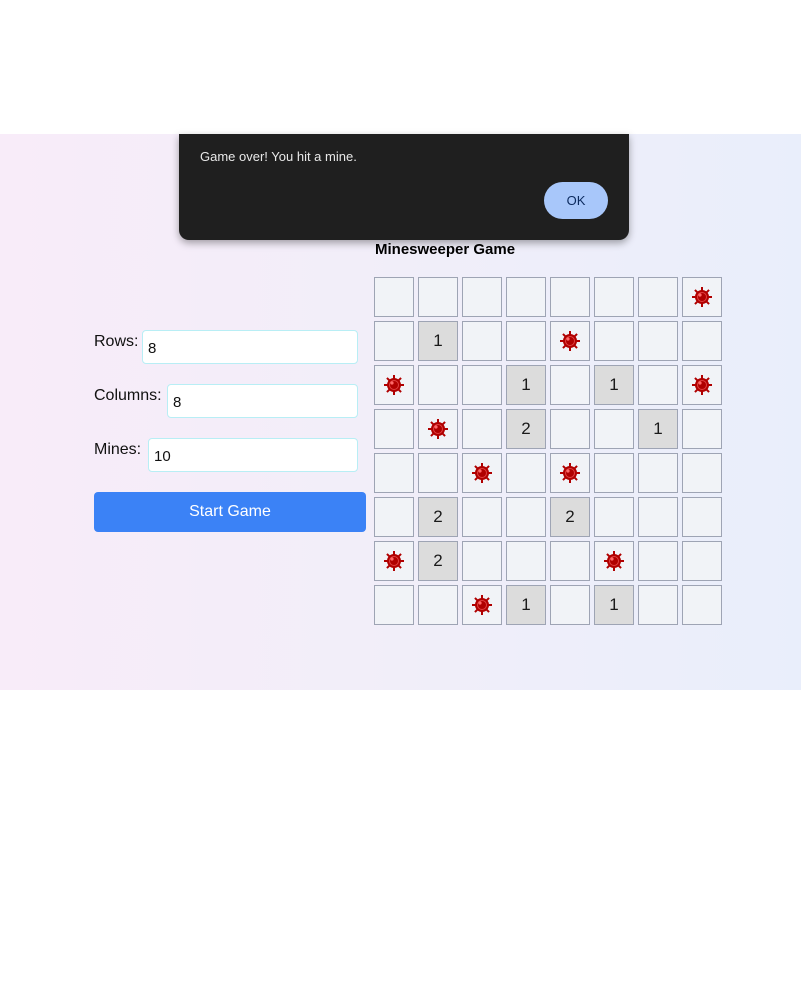  I want to click on rows-input, so click(250, 347).